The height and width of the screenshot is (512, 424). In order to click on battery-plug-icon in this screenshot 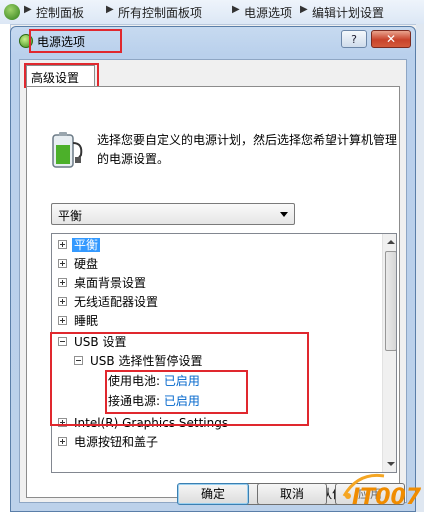, I will do `click(67, 150)`.